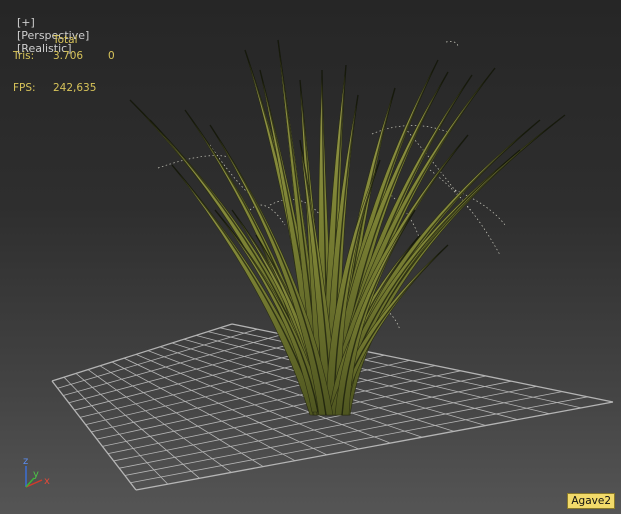  I want to click on z-axis-label: z, so click(25, 461).